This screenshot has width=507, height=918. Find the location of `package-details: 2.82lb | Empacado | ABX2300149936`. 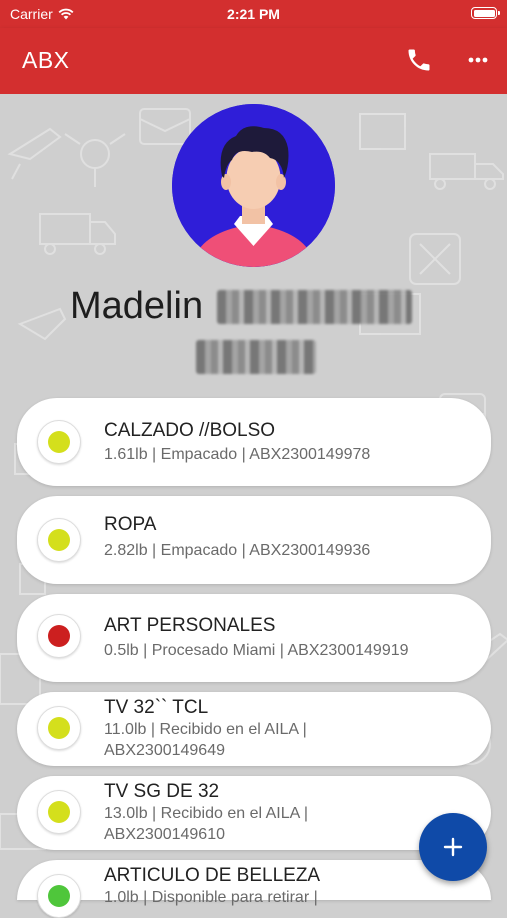

package-details: 2.82lb | Empacado | ABX2300149936 is located at coordinates (237, 550).